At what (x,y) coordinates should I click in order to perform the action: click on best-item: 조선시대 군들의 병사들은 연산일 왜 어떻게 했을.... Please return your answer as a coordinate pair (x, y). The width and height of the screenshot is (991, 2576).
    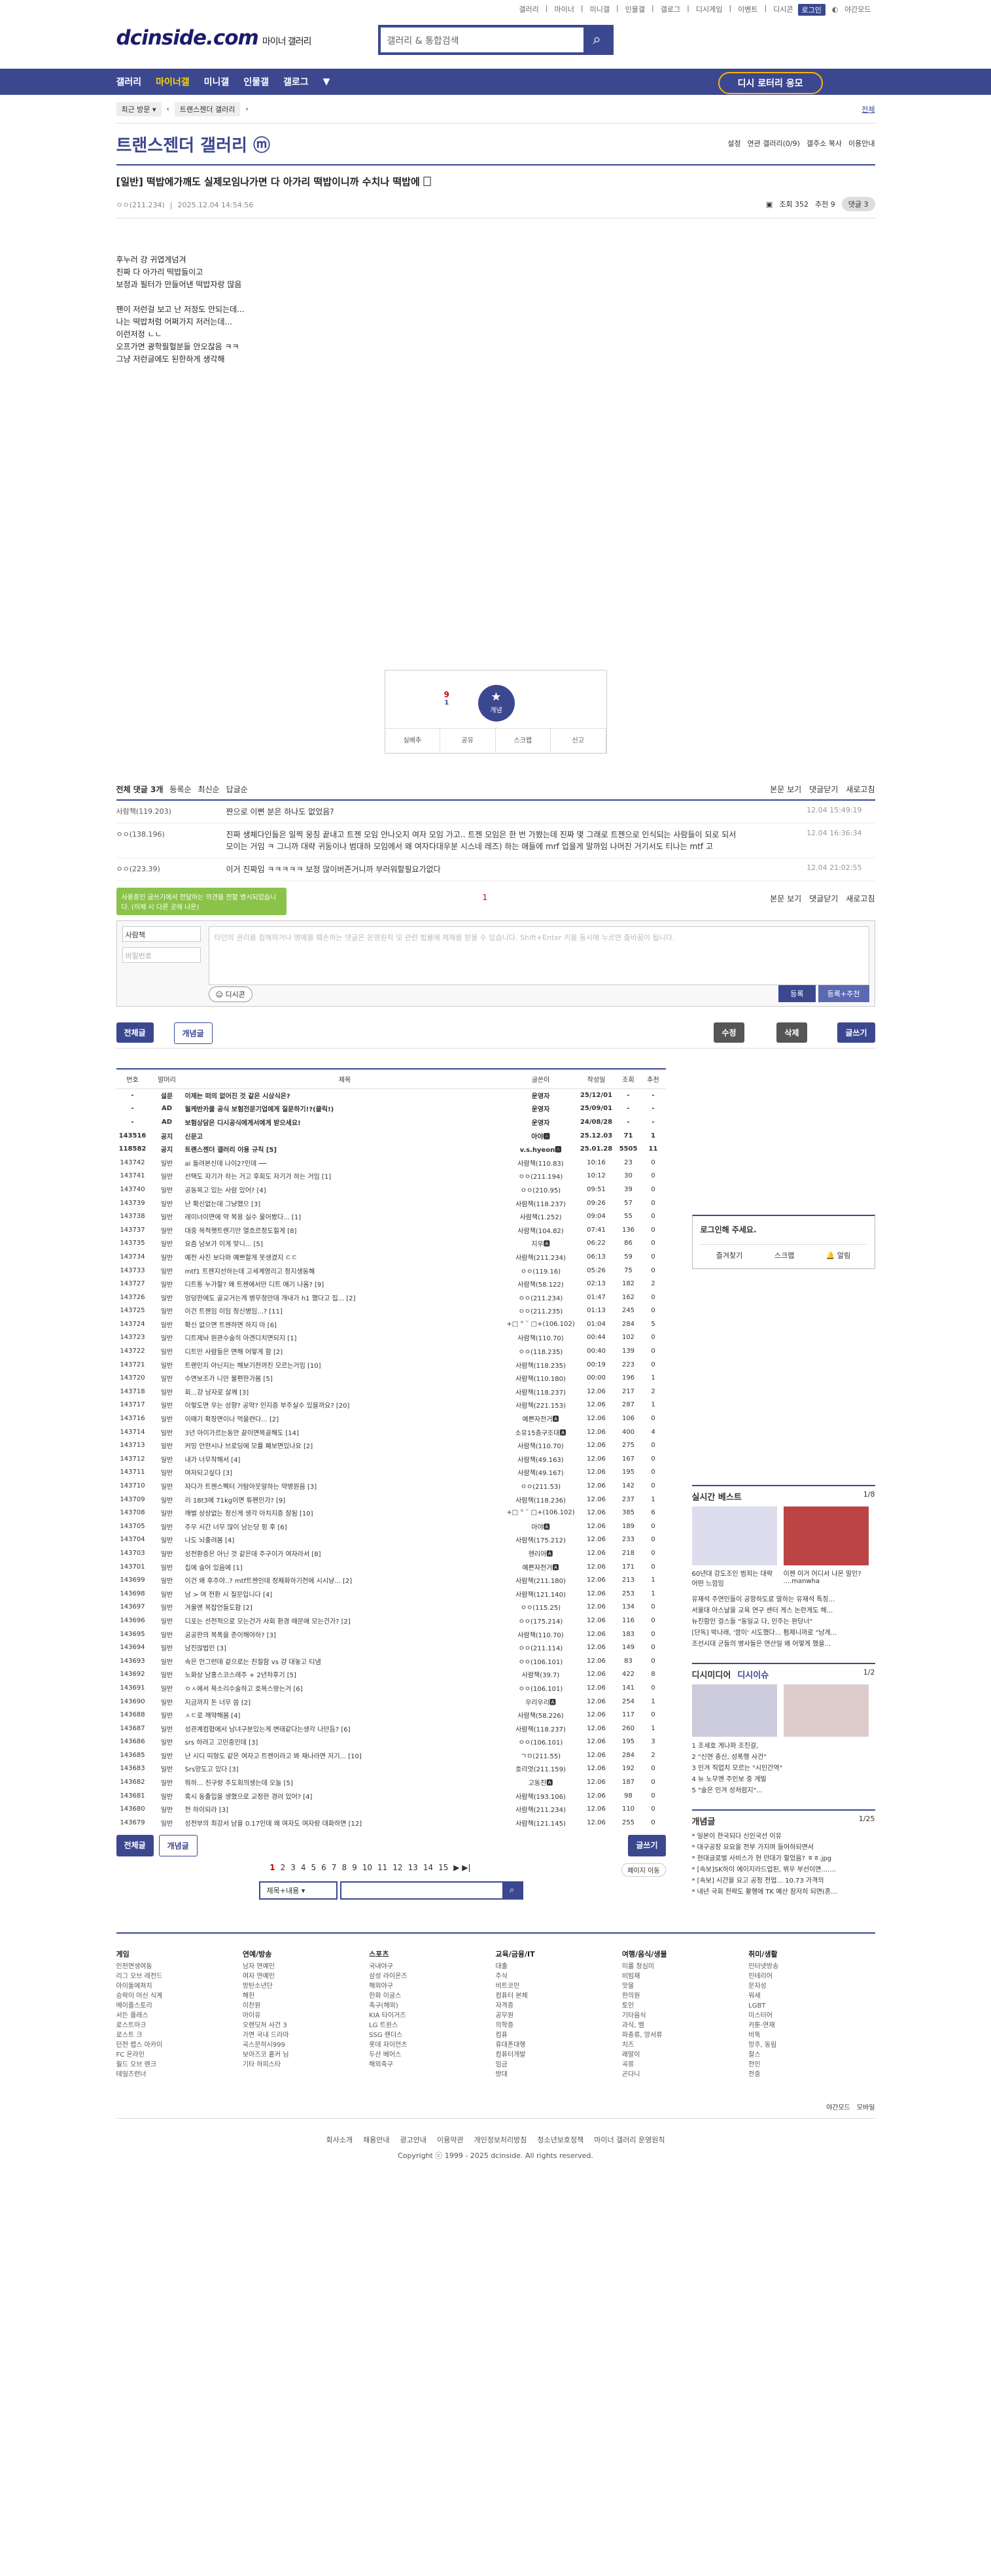
    Looking at the image, I should click on (783, 1645).